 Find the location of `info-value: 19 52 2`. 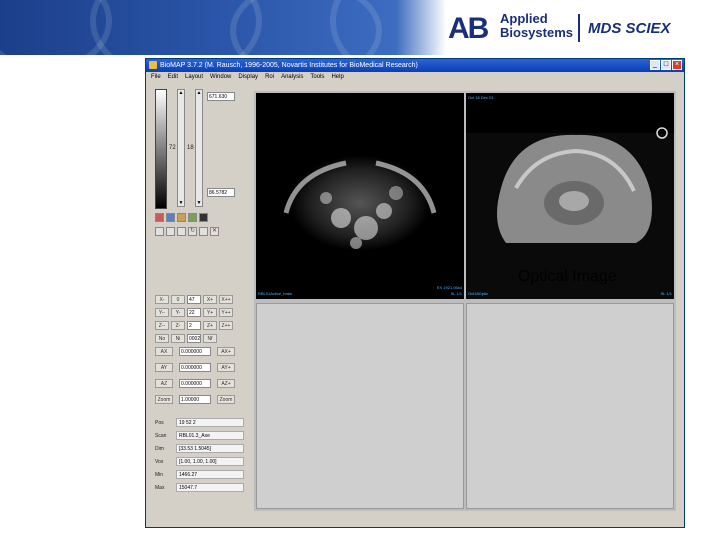

info-value: 19 52 2 is located at coordinates (210, 422).